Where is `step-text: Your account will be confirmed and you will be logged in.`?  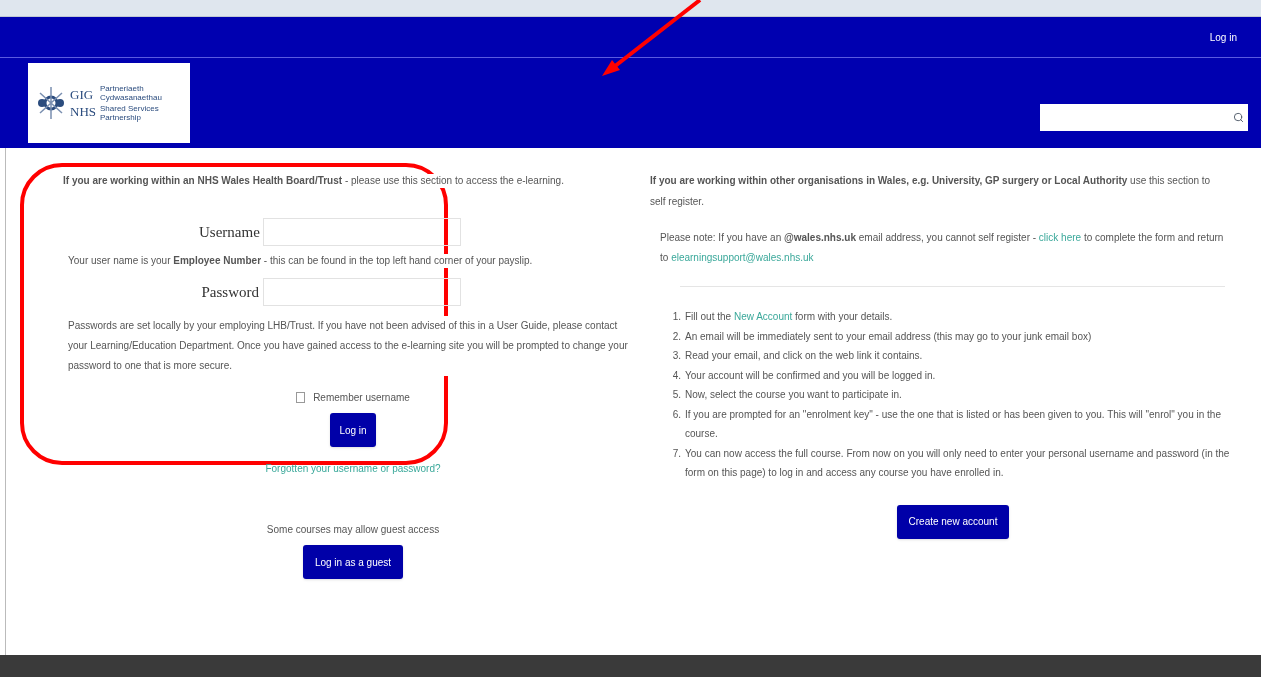 step-text: Your account will be confirmed and you will be logged in. is located at coordinates (810, 375).